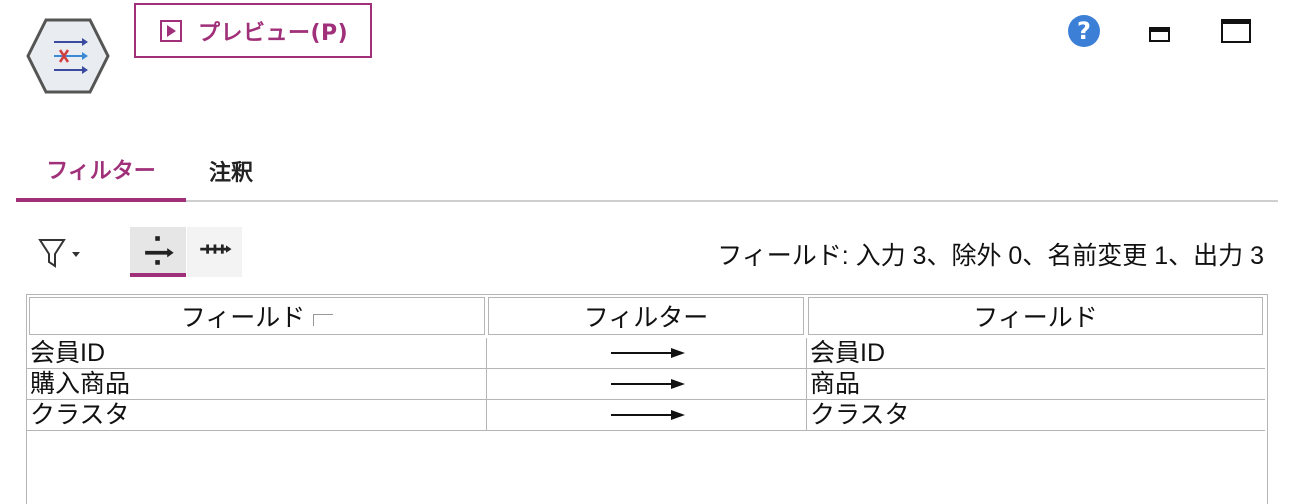  I want to click on column-header-output-field: フィールド, so click(1035, 316).